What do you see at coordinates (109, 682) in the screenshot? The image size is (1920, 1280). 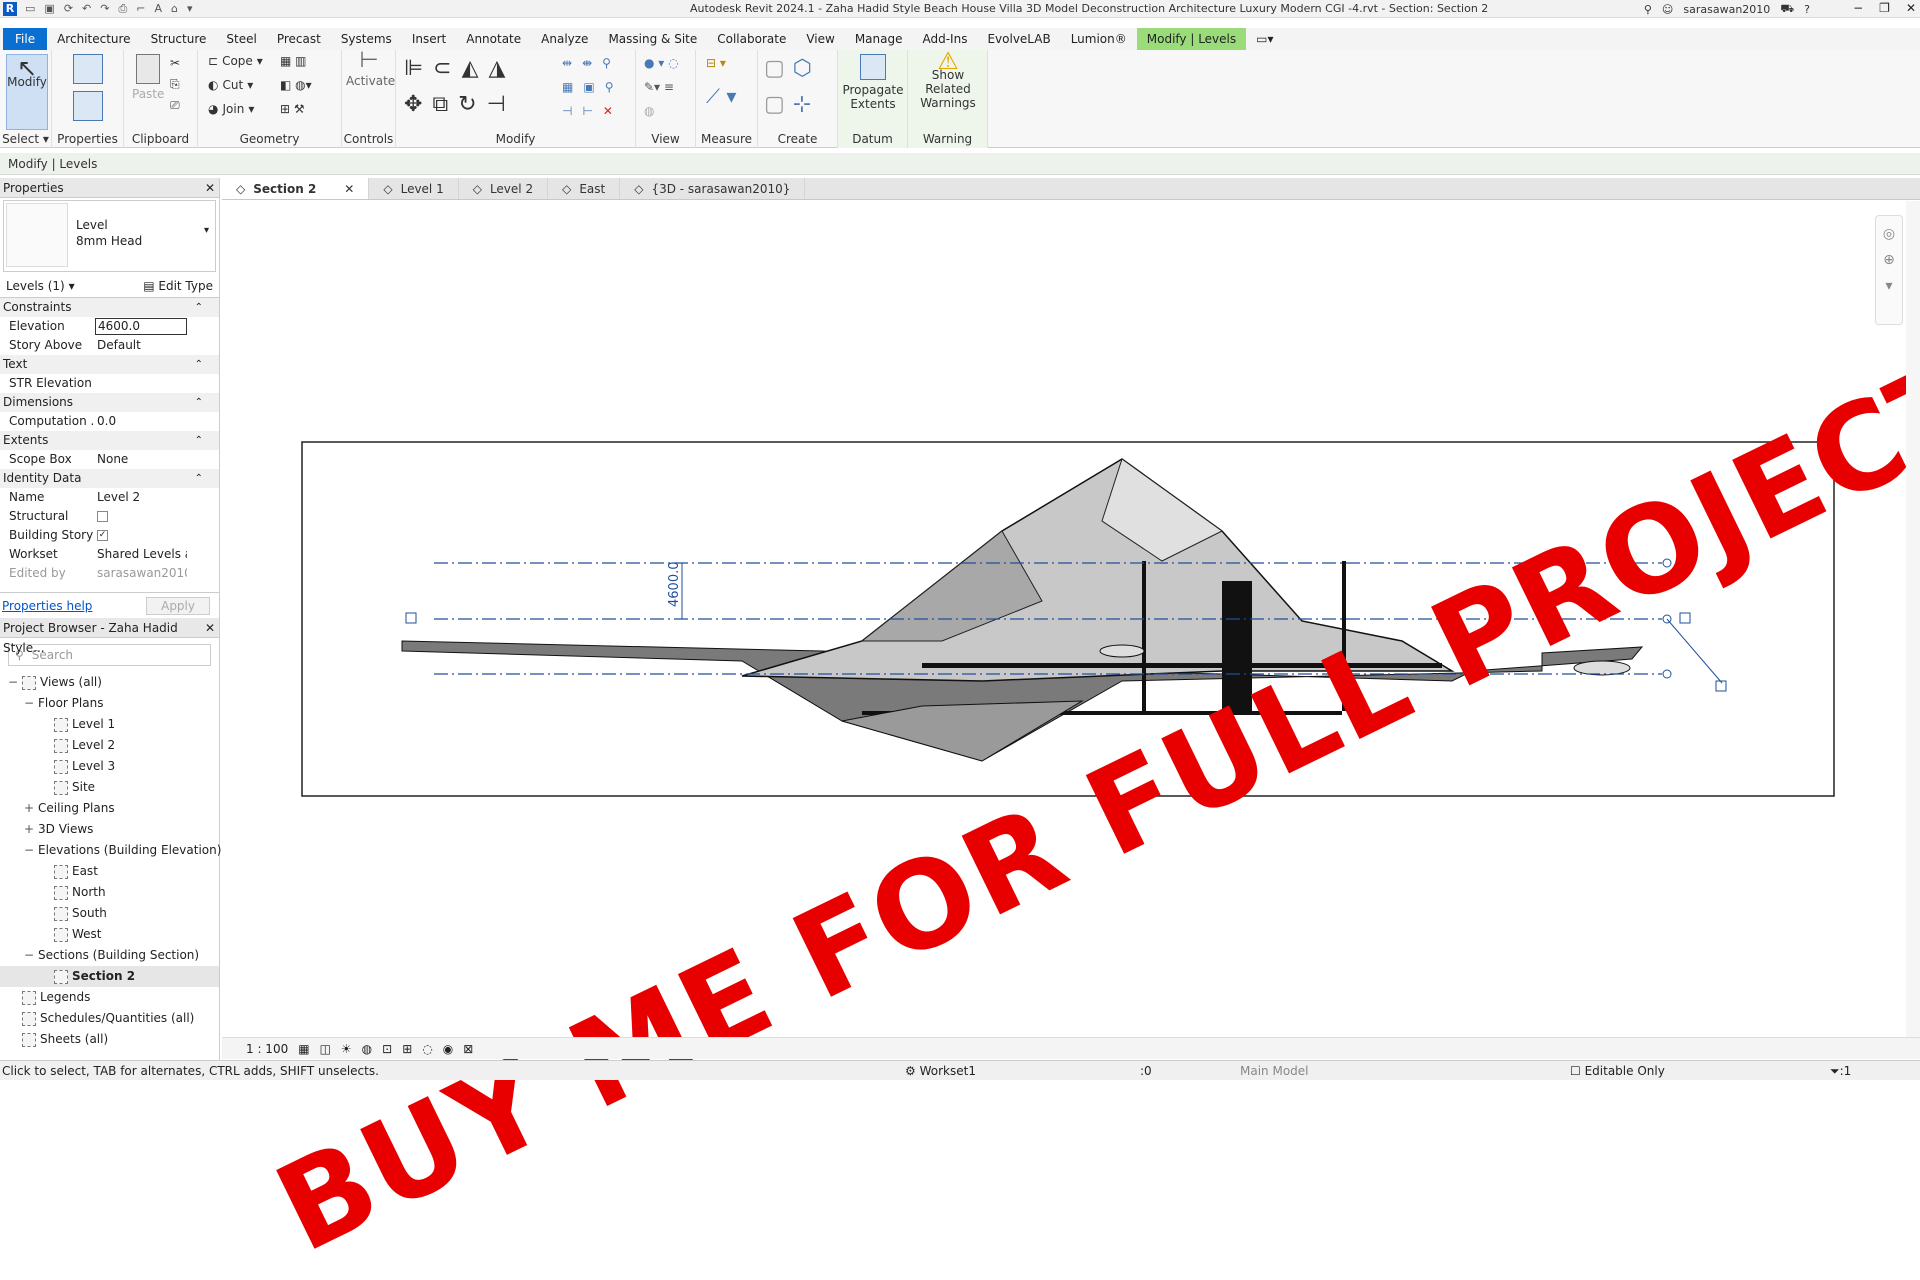 I see `tree-item: − Views (all)` at bounding box center [109, 682].